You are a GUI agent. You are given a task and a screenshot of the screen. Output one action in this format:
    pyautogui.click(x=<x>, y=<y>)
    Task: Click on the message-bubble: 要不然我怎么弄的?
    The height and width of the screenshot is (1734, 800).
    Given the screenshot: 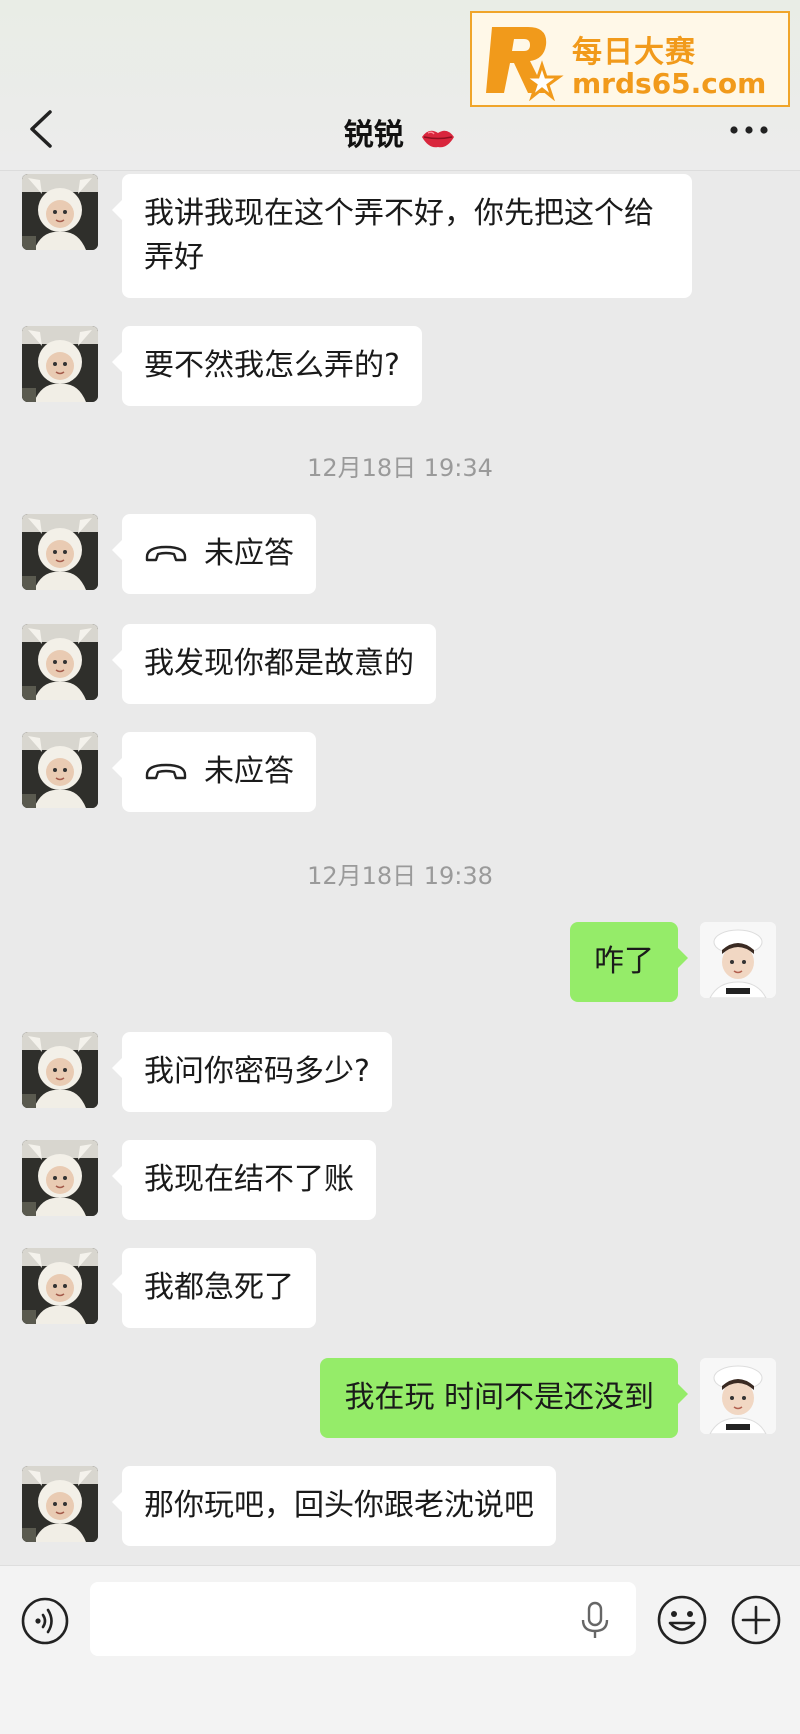 What is the action you would take?
    pyautogui.click(x=267, y=366)
    